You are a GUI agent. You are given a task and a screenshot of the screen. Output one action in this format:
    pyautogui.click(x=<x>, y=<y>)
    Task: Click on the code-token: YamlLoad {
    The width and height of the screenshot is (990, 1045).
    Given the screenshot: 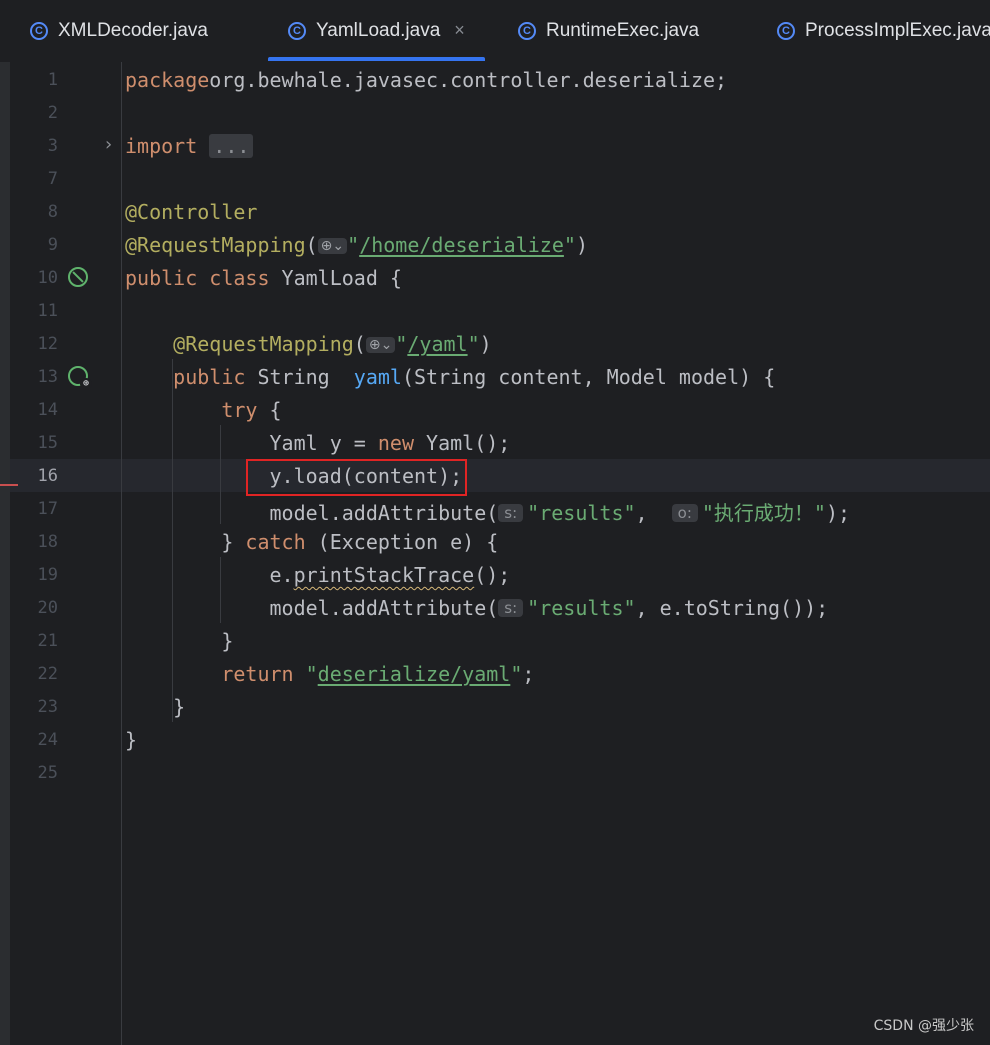 What is the action you would take?
    pyautogui.click(x=335, y=278)
    